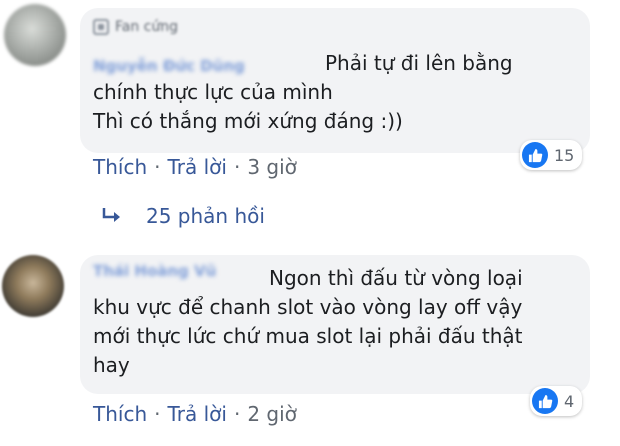 Image resolution: width=620 pixels, height=446 pixels. I want to click on timestamp: 3 giờ, so click(272, 167).